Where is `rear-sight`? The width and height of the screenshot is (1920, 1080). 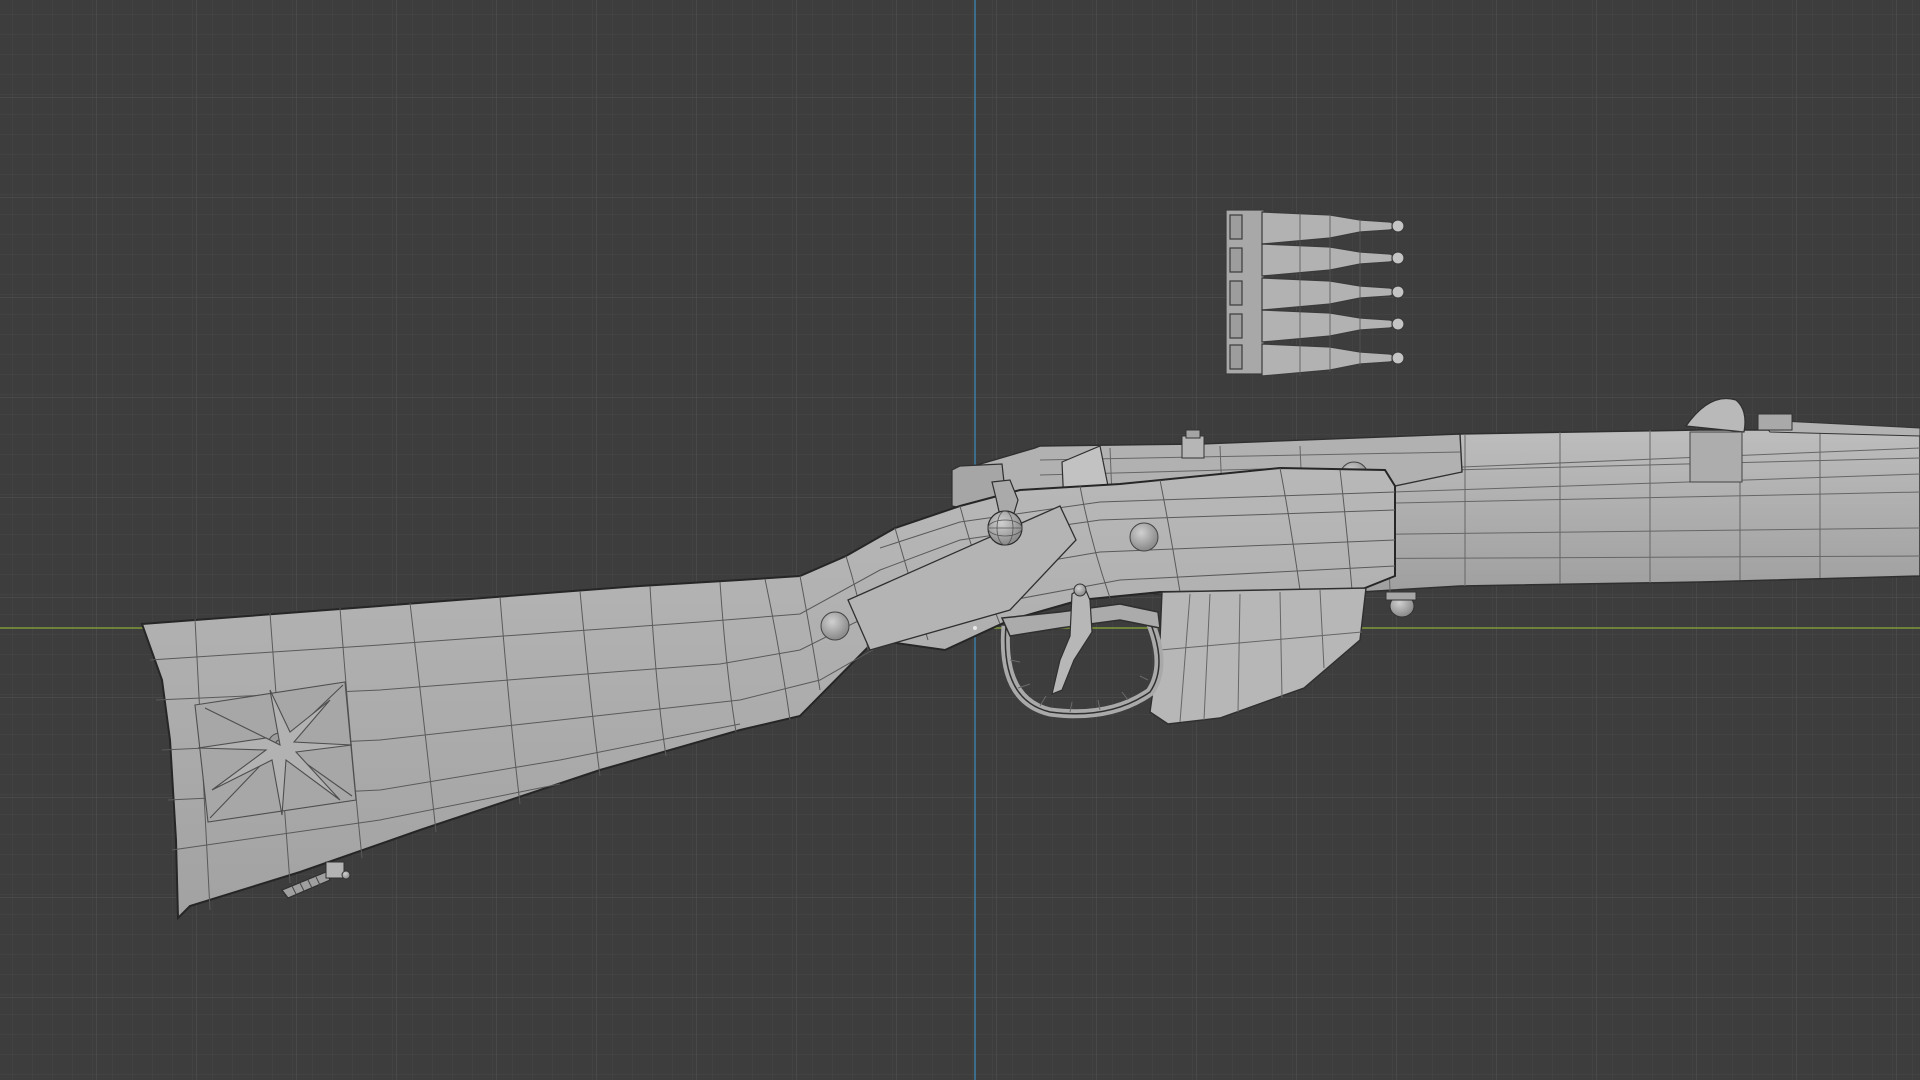 rear-sight is located at coordinates (1193, 447).